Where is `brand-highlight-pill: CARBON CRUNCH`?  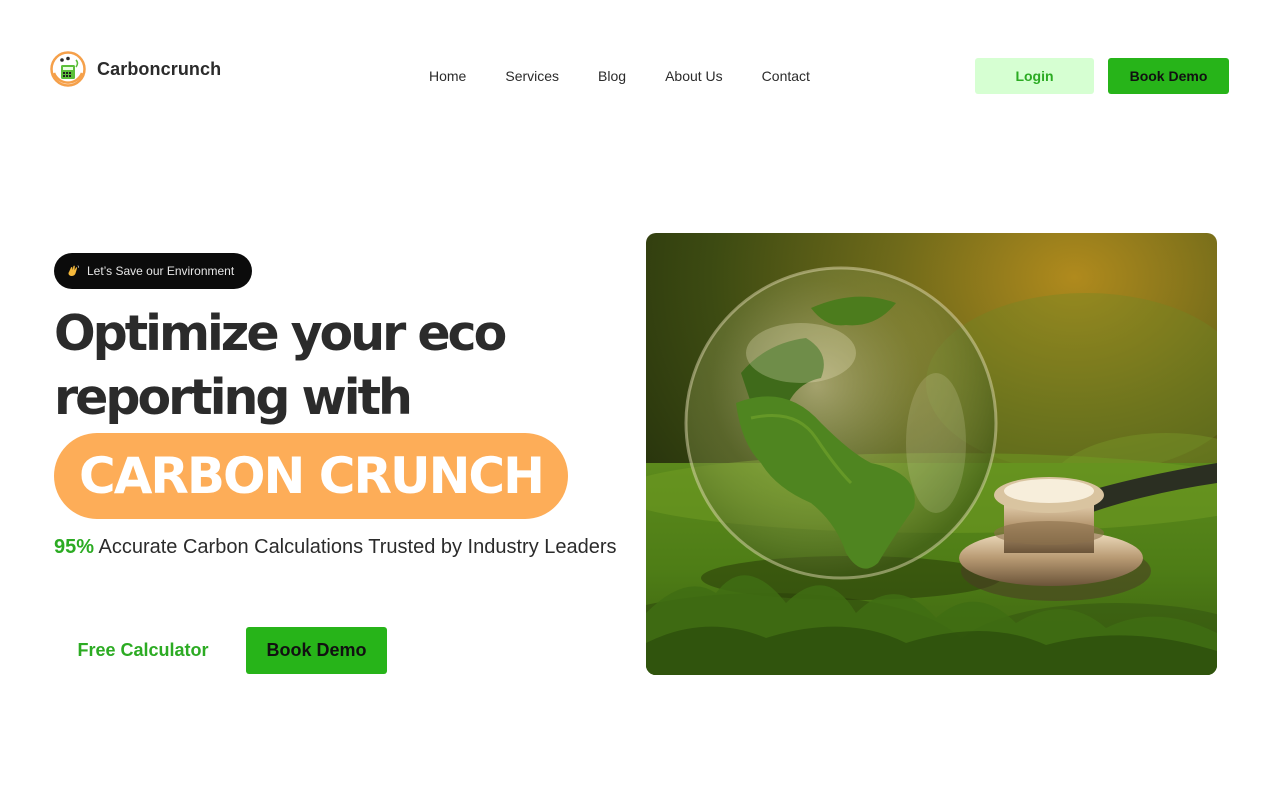 brand-highlight-pill: CARBON CRUNCH is located at coordinates (311, 476).